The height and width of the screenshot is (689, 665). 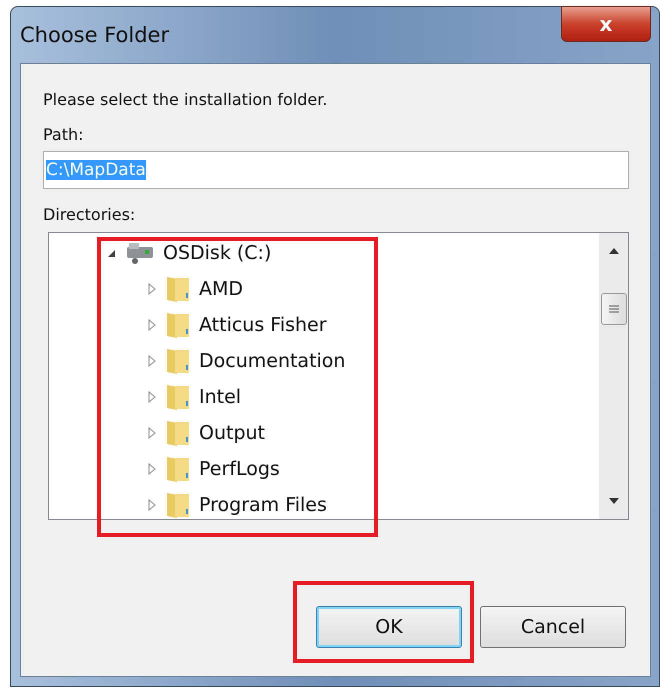 What do you see at coordinates (389, 627) in the screenshot?
I see `ok-button: OK` at bounding box center [389, 627].